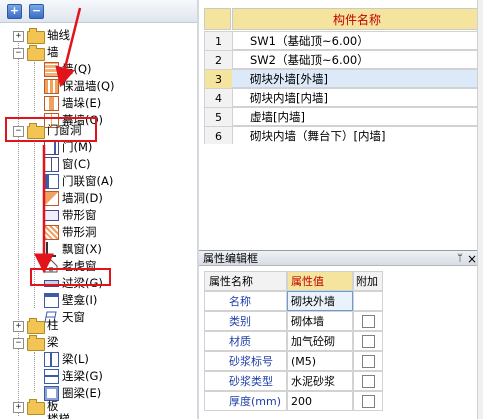 This screenshot has height=419, width=483. What do you see at coordinates (320, 341) in the screenshot?
I see `property-value: 加气砼砌` at bounding box center [320, 341].